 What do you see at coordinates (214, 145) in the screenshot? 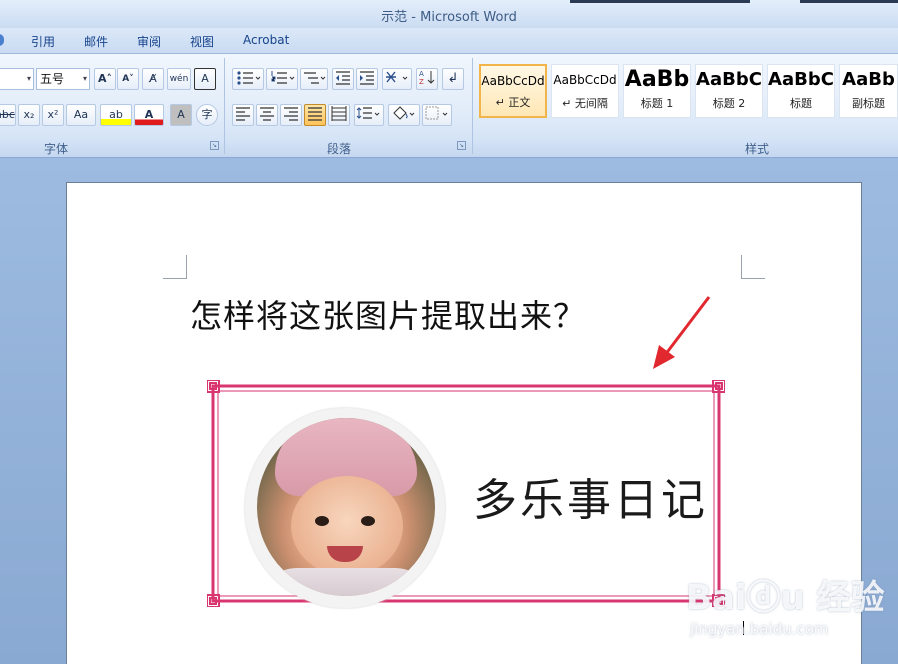
I see `font-dialog-launcher-icon: ↘` at bounding box center [214, 145].